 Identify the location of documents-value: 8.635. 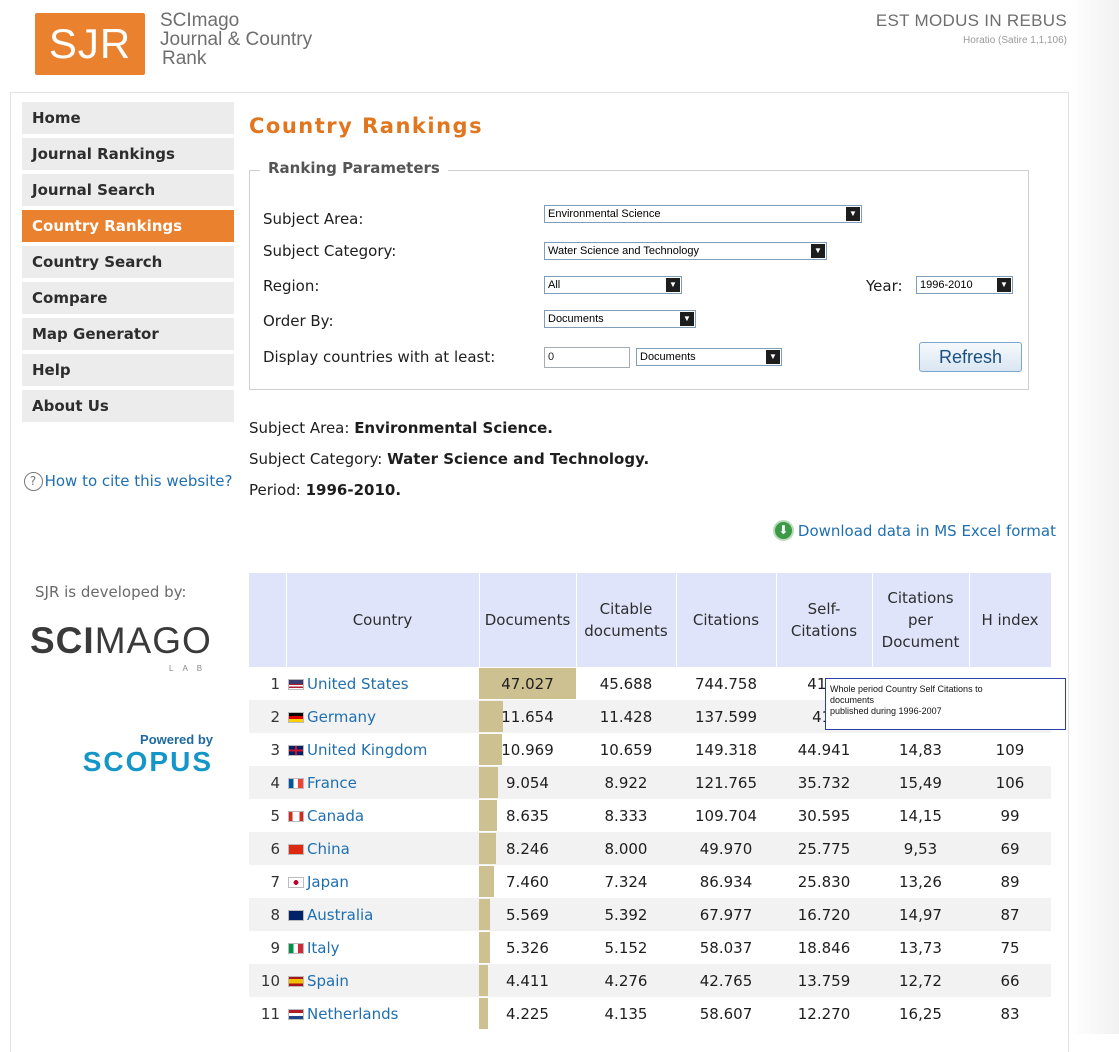
(527, 815).